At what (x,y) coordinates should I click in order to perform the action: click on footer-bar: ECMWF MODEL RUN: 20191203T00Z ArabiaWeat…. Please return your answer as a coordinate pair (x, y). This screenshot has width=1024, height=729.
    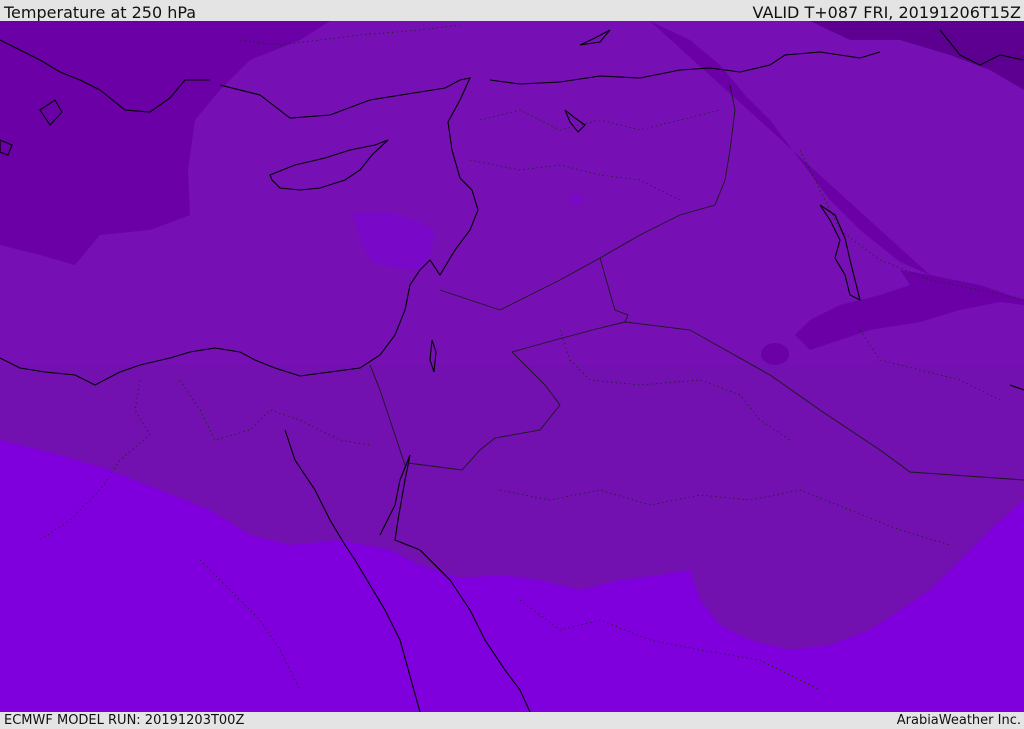
    Looking at the image, I should click on (512, 720).